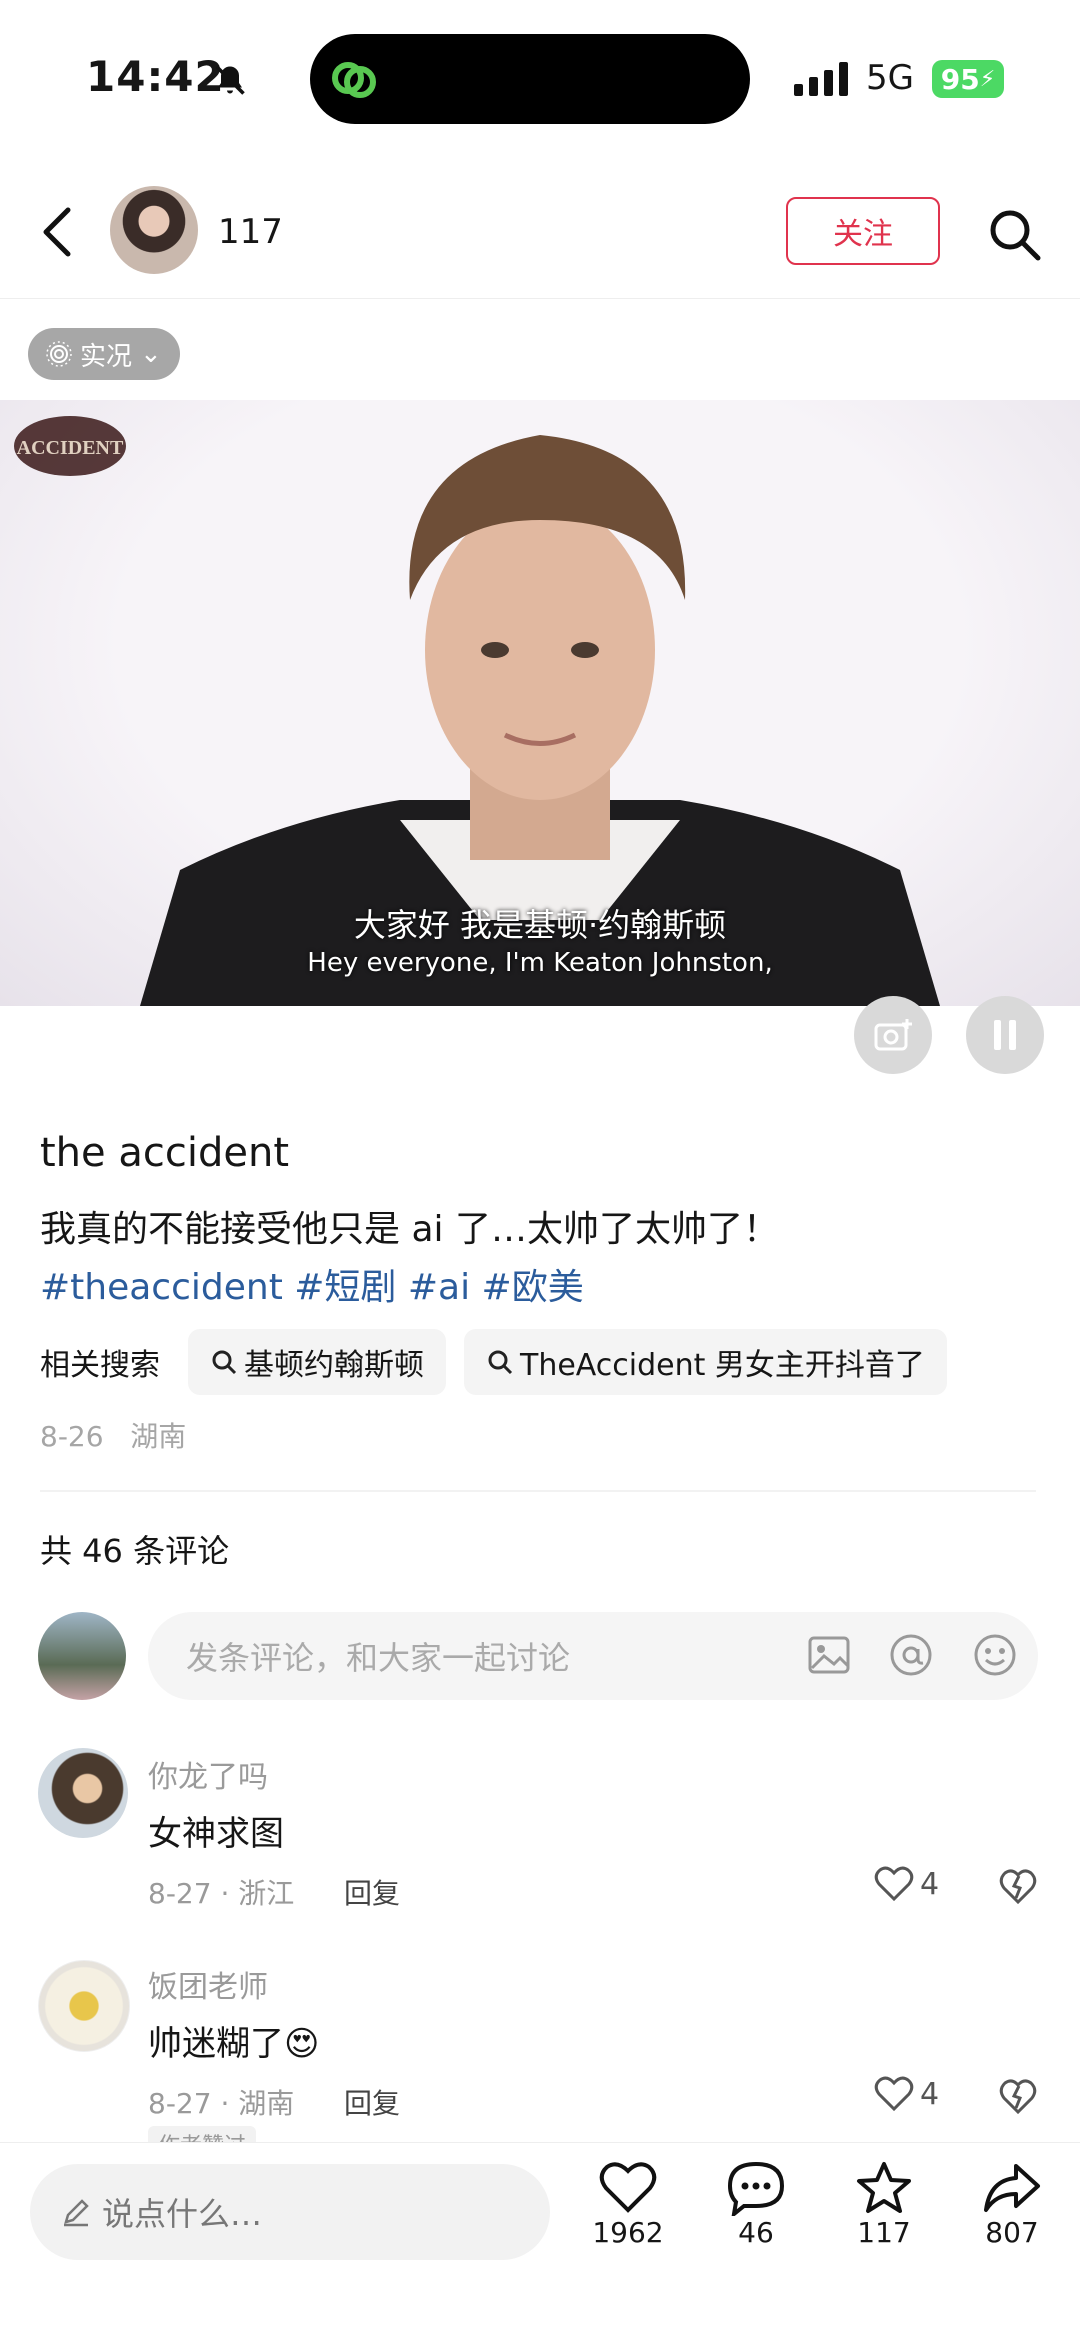 Image resolution: width=1080 pixels, height=2347 pixels. I want to click on related-search-chip: TheAccident 男女主开抖音了, so click(705, 1362).